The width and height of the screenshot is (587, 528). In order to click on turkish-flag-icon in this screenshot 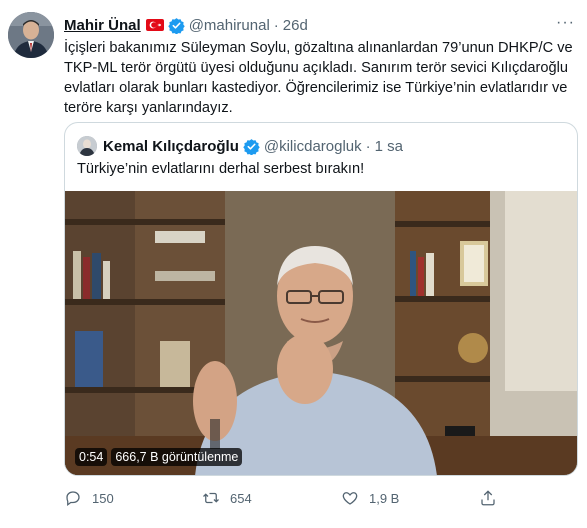, I will do `click(154, 25)`.